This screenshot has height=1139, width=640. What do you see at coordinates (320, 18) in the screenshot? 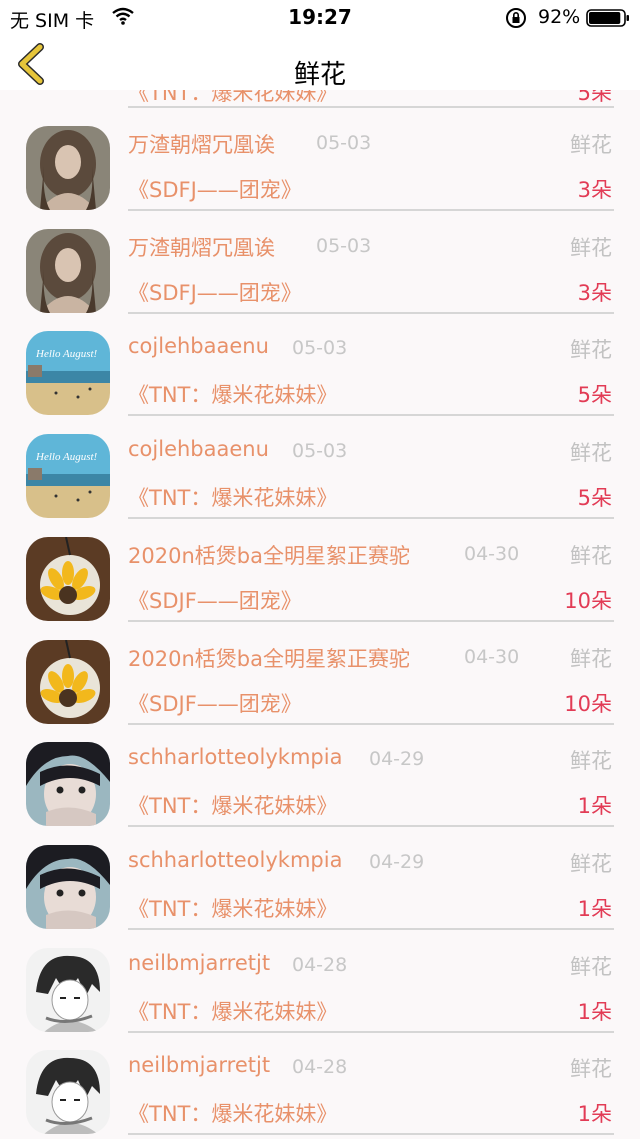
I see `status-bar: 无 SIM 卡 19:27 92%` at bounding box center [320, 18].